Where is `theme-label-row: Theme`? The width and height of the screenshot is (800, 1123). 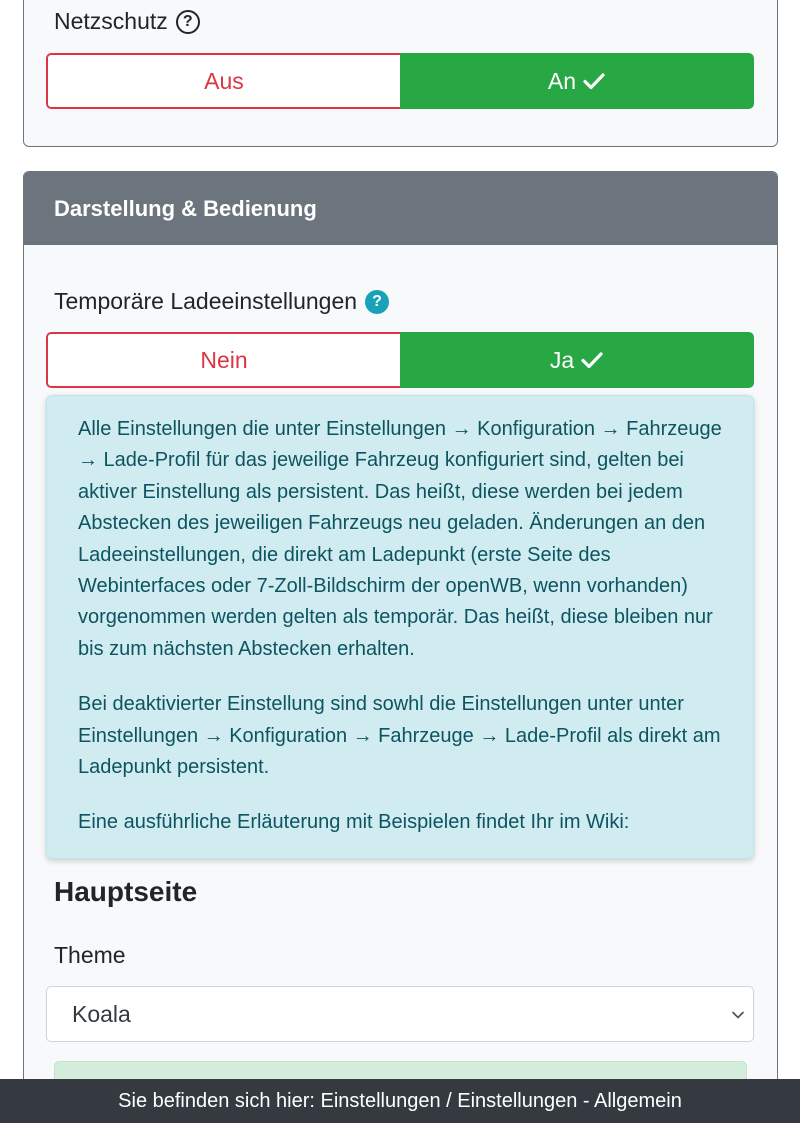 theme-label-row: Theme is located at coordinates (90, 955).